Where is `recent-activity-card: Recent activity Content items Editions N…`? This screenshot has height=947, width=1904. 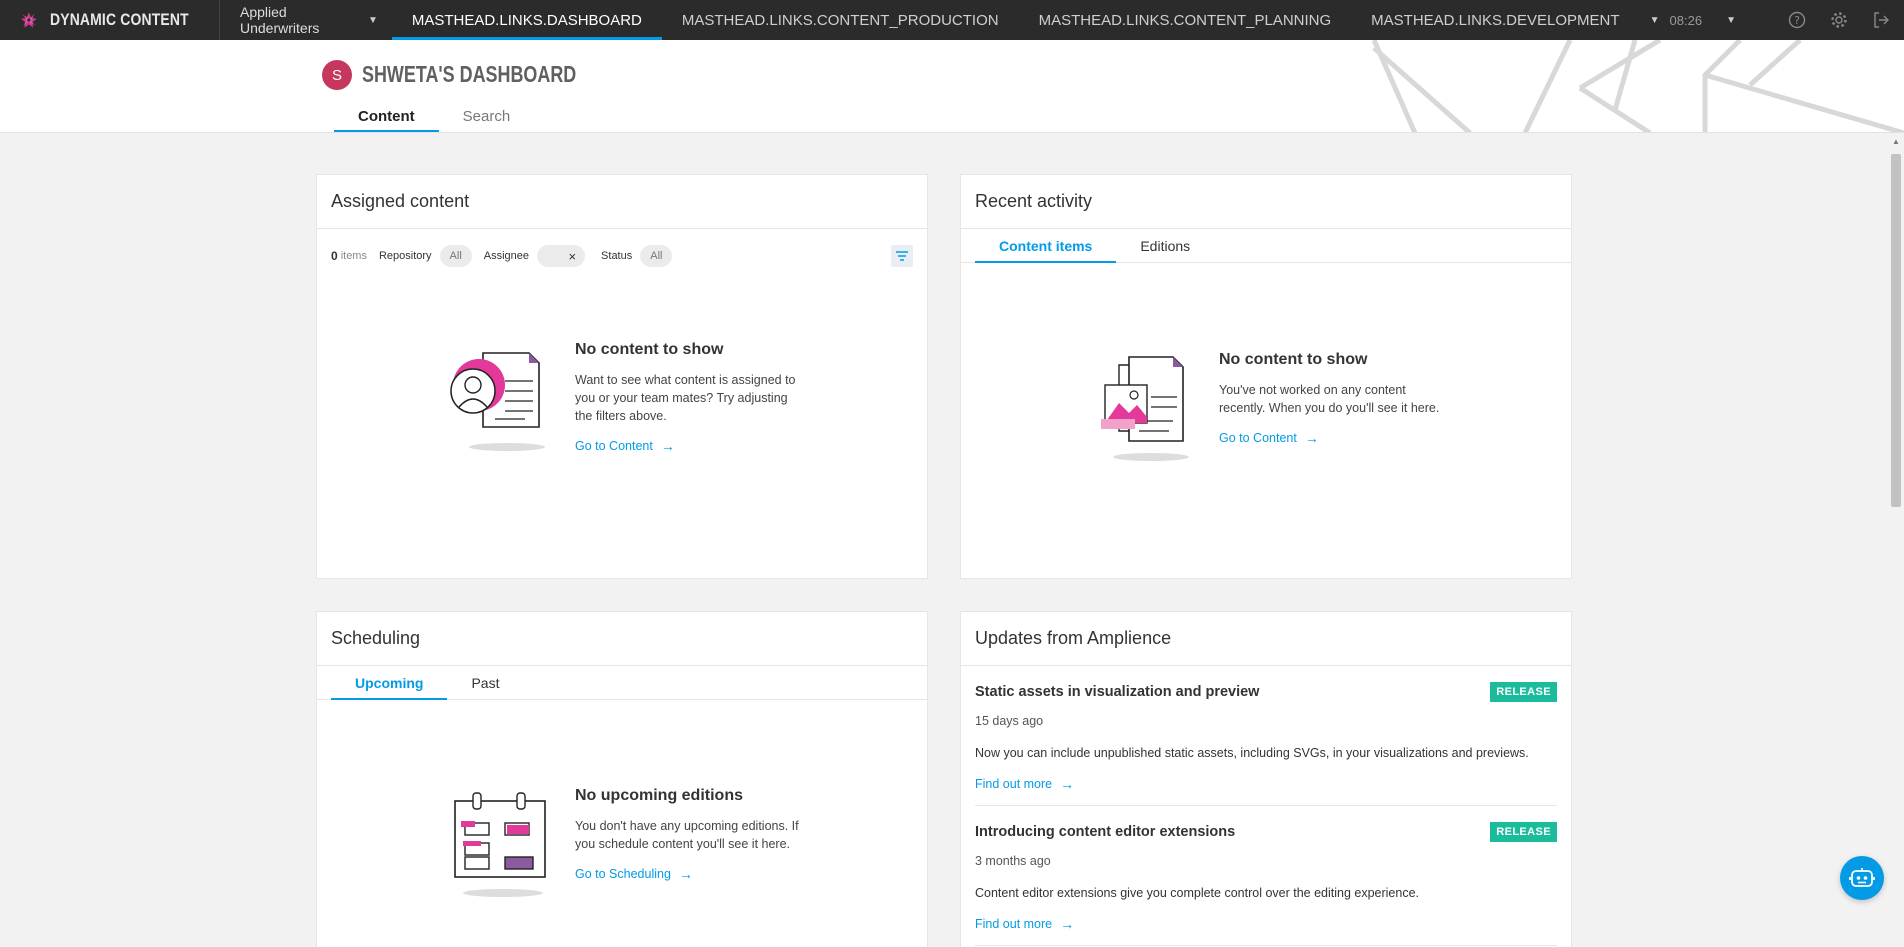
recent-activity-card: Recent activity Content items Editions N… is located at coordinates (1266, 376).